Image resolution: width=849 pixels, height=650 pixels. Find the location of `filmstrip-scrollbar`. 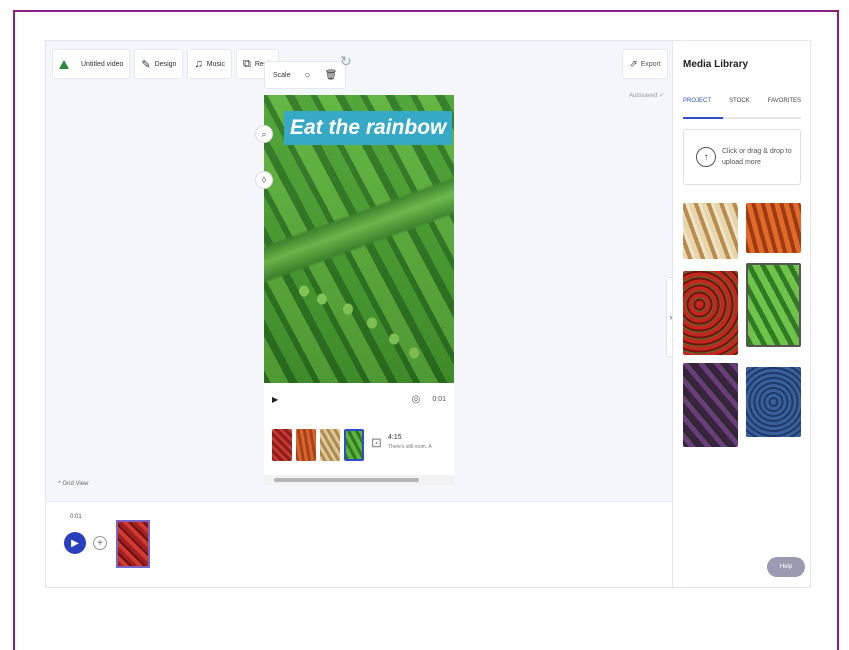

filmstrip-scrollbar is located at coordinates (359, 480).